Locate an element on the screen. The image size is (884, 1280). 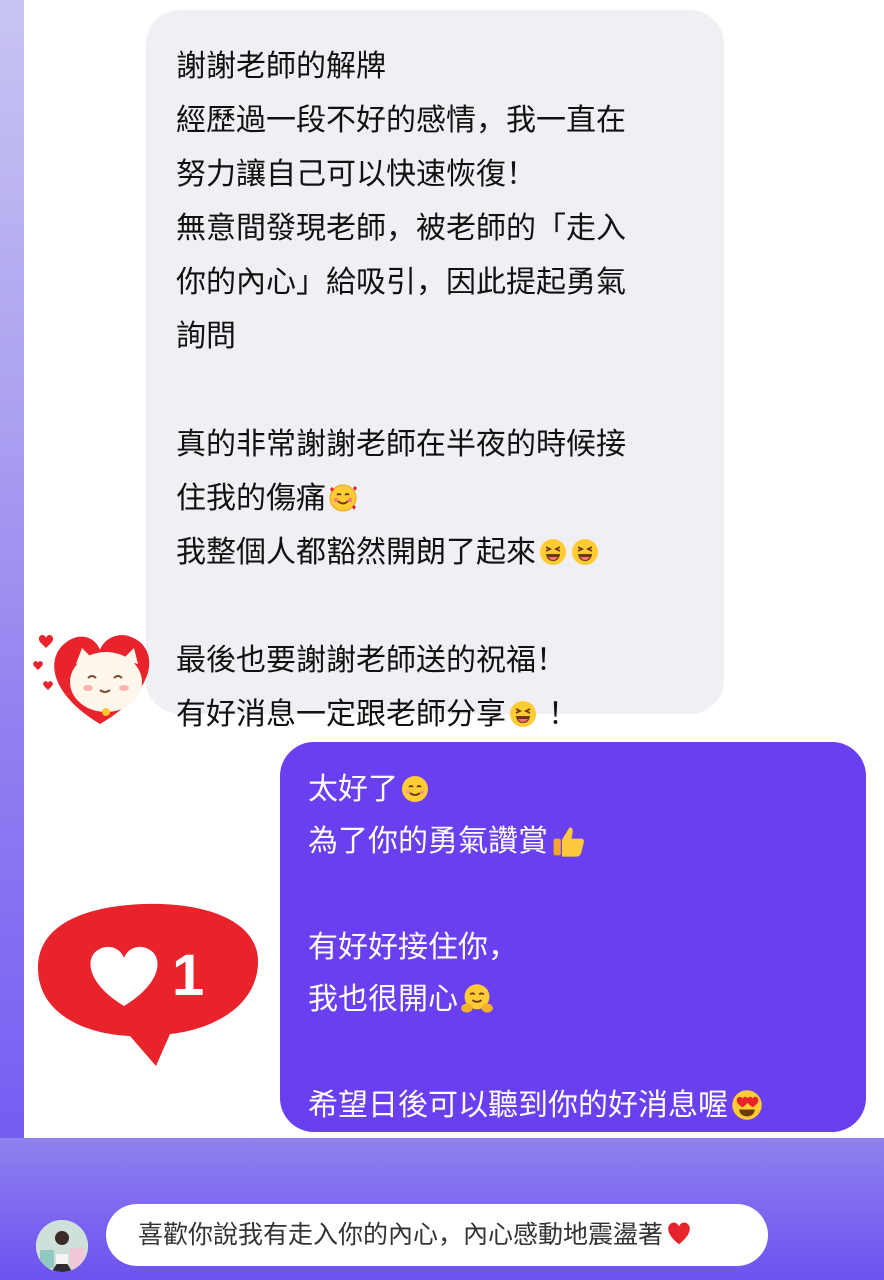
message-line: 你的內心」給吸引，因此提起勇氣 is located at coordinates (401, 282).